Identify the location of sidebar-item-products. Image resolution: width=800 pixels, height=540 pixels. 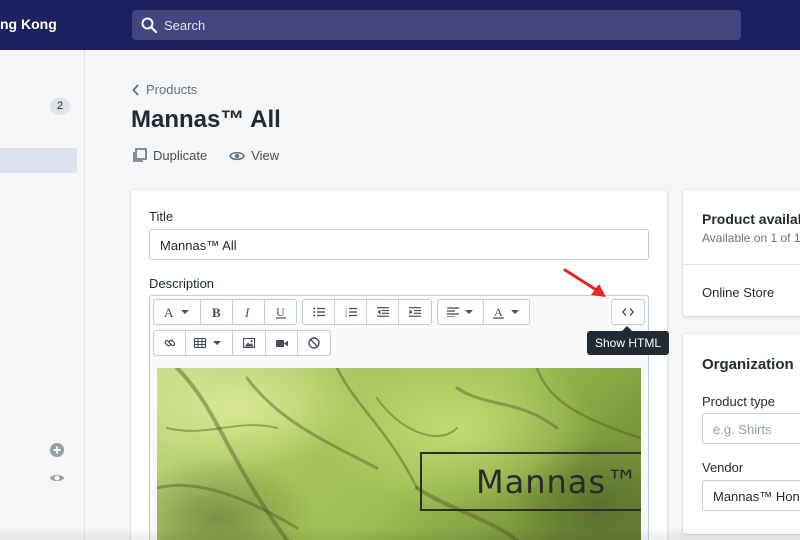
(38, 160).